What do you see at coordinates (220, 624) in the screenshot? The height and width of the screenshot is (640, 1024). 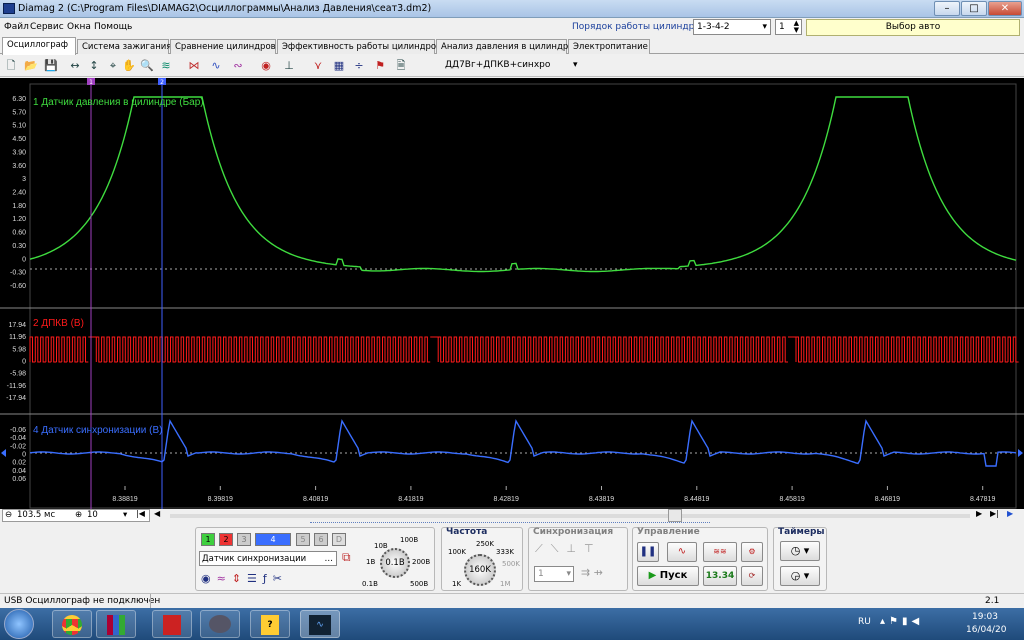 I see `media-taskbar-icon` at bounding box center [220, 624].